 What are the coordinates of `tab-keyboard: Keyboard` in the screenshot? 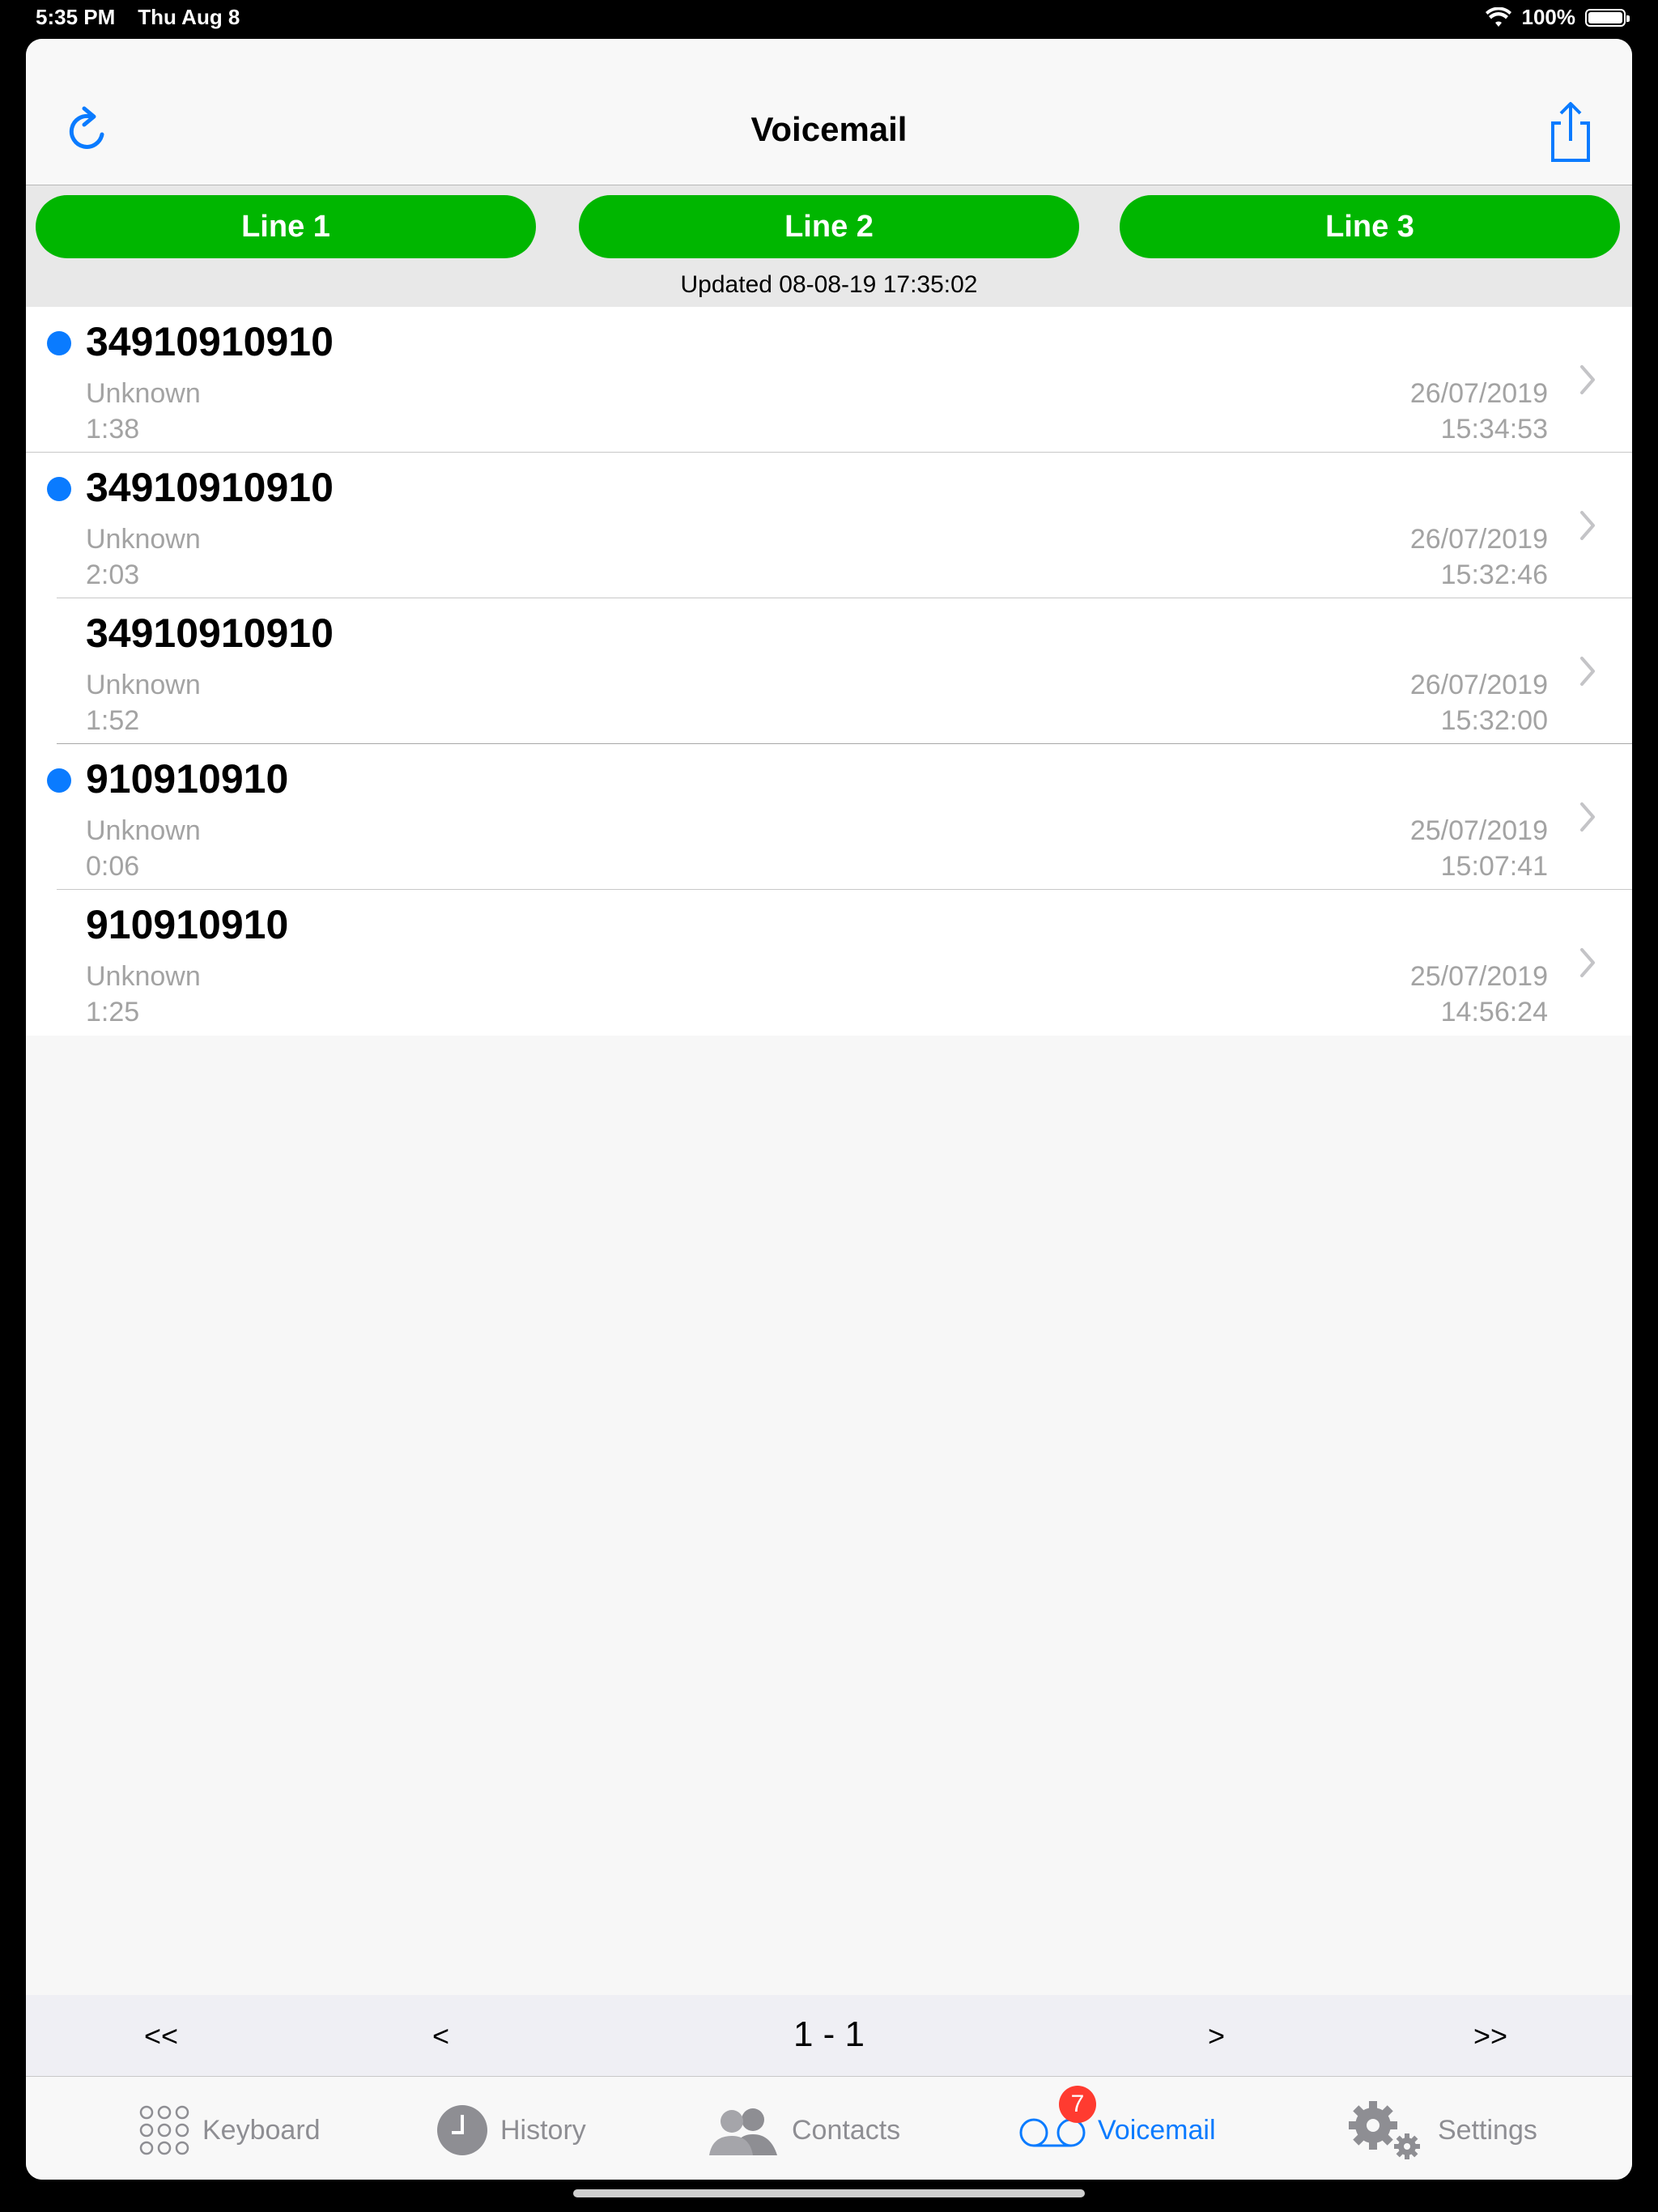 It's located at (229, 2131).